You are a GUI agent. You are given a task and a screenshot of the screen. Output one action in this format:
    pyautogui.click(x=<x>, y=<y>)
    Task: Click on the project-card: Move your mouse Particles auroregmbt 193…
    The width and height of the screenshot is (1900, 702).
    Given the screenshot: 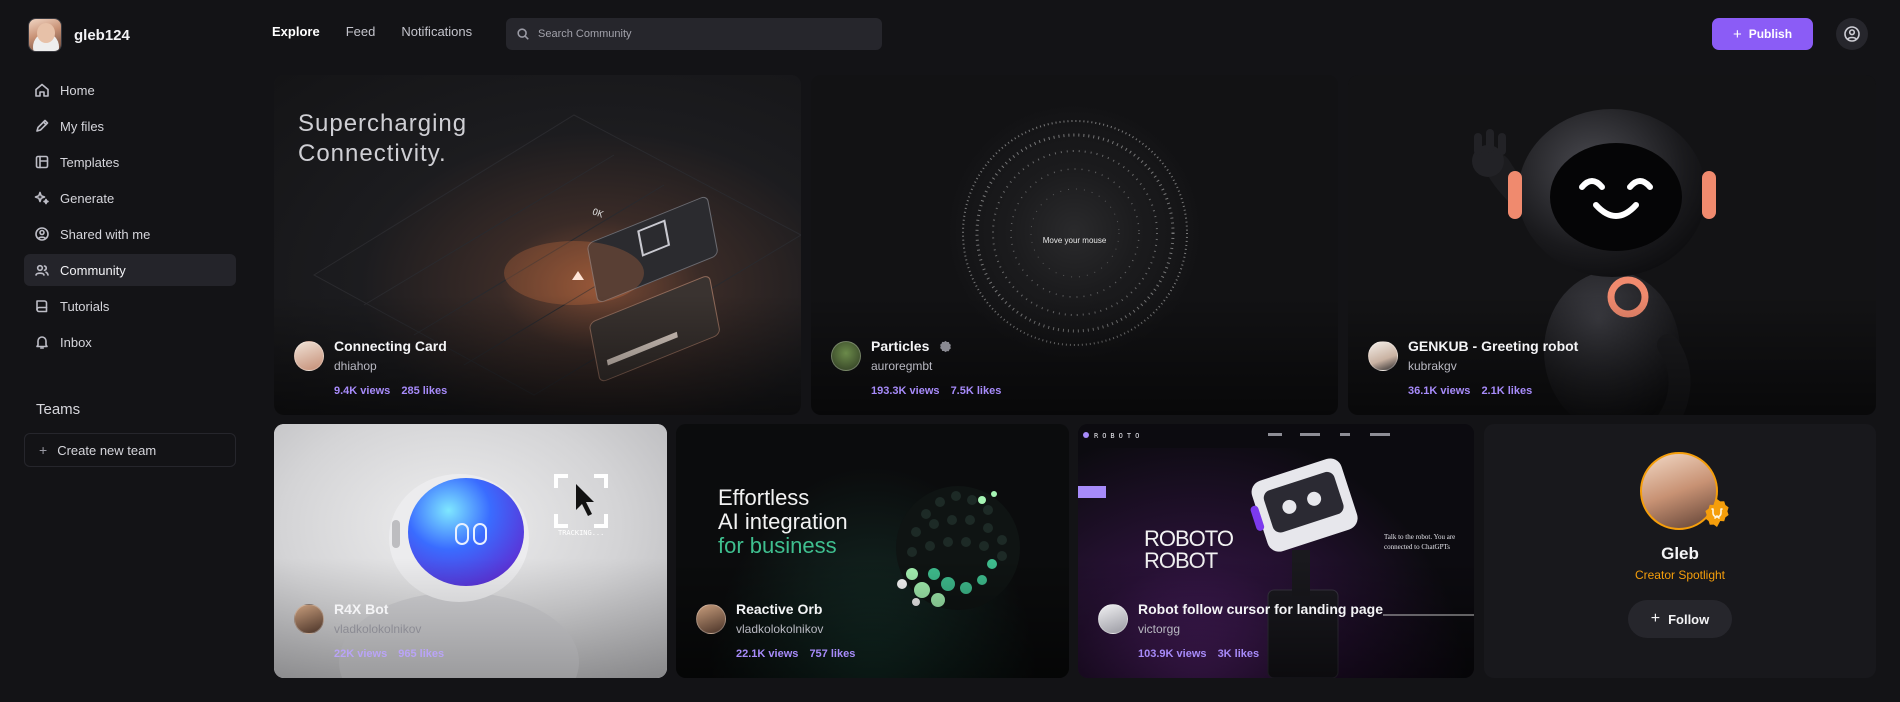 What is the action you would take?
    pyautogui.click(x=1074, y=245)
    